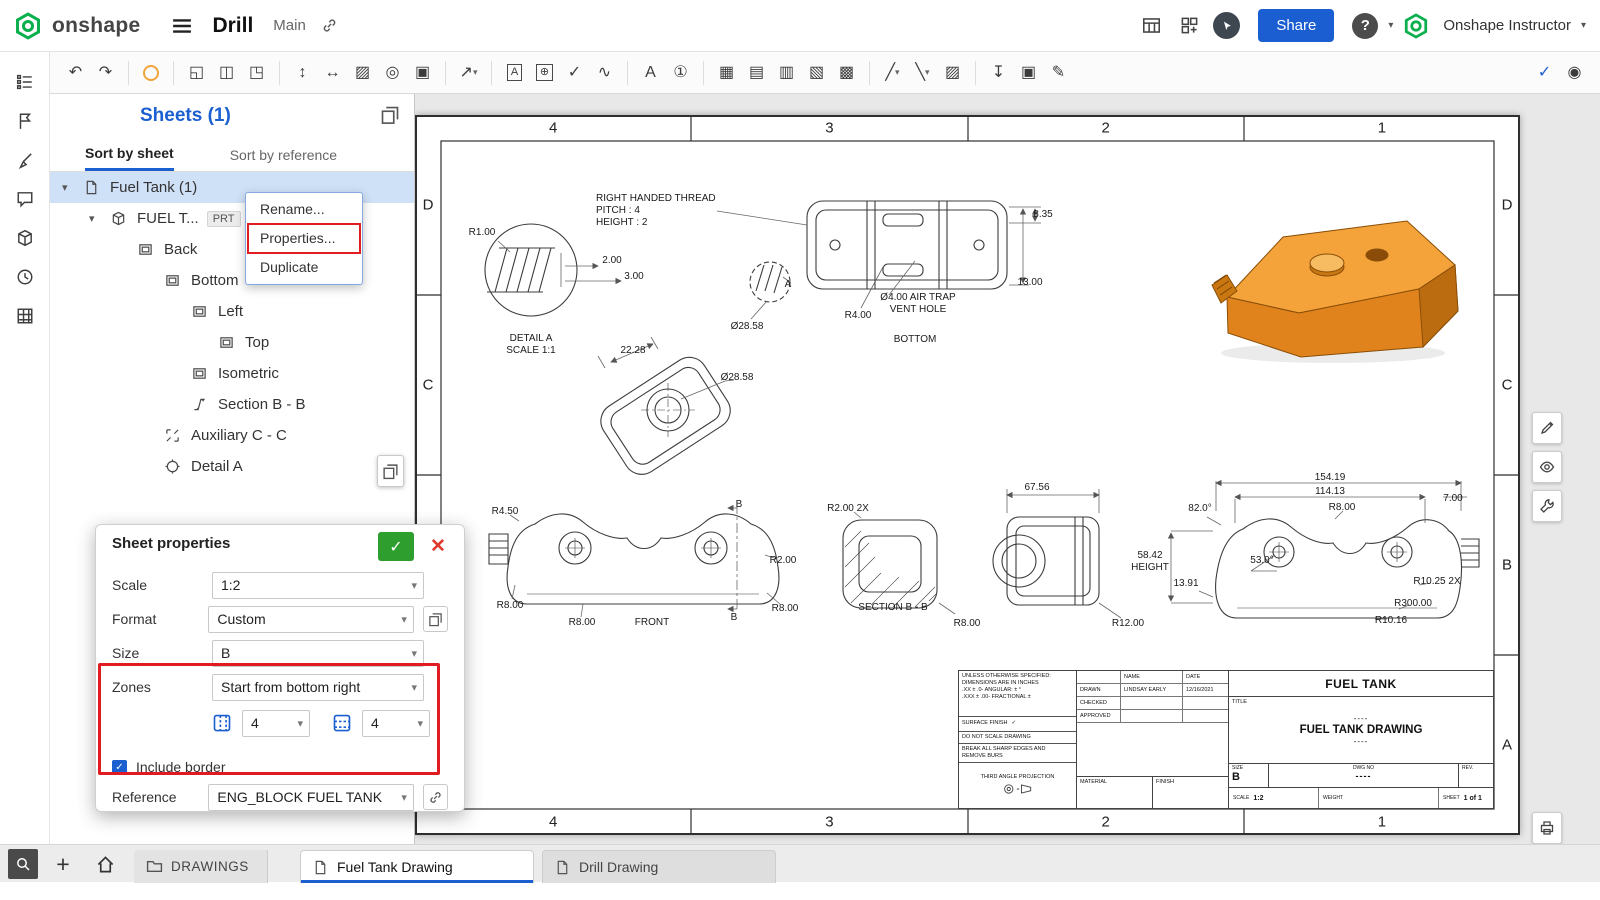 Image resolution: width=1600 pixels, height=900 pixels. I want to click on detail-view-icon: ◎, so click(392, 72).